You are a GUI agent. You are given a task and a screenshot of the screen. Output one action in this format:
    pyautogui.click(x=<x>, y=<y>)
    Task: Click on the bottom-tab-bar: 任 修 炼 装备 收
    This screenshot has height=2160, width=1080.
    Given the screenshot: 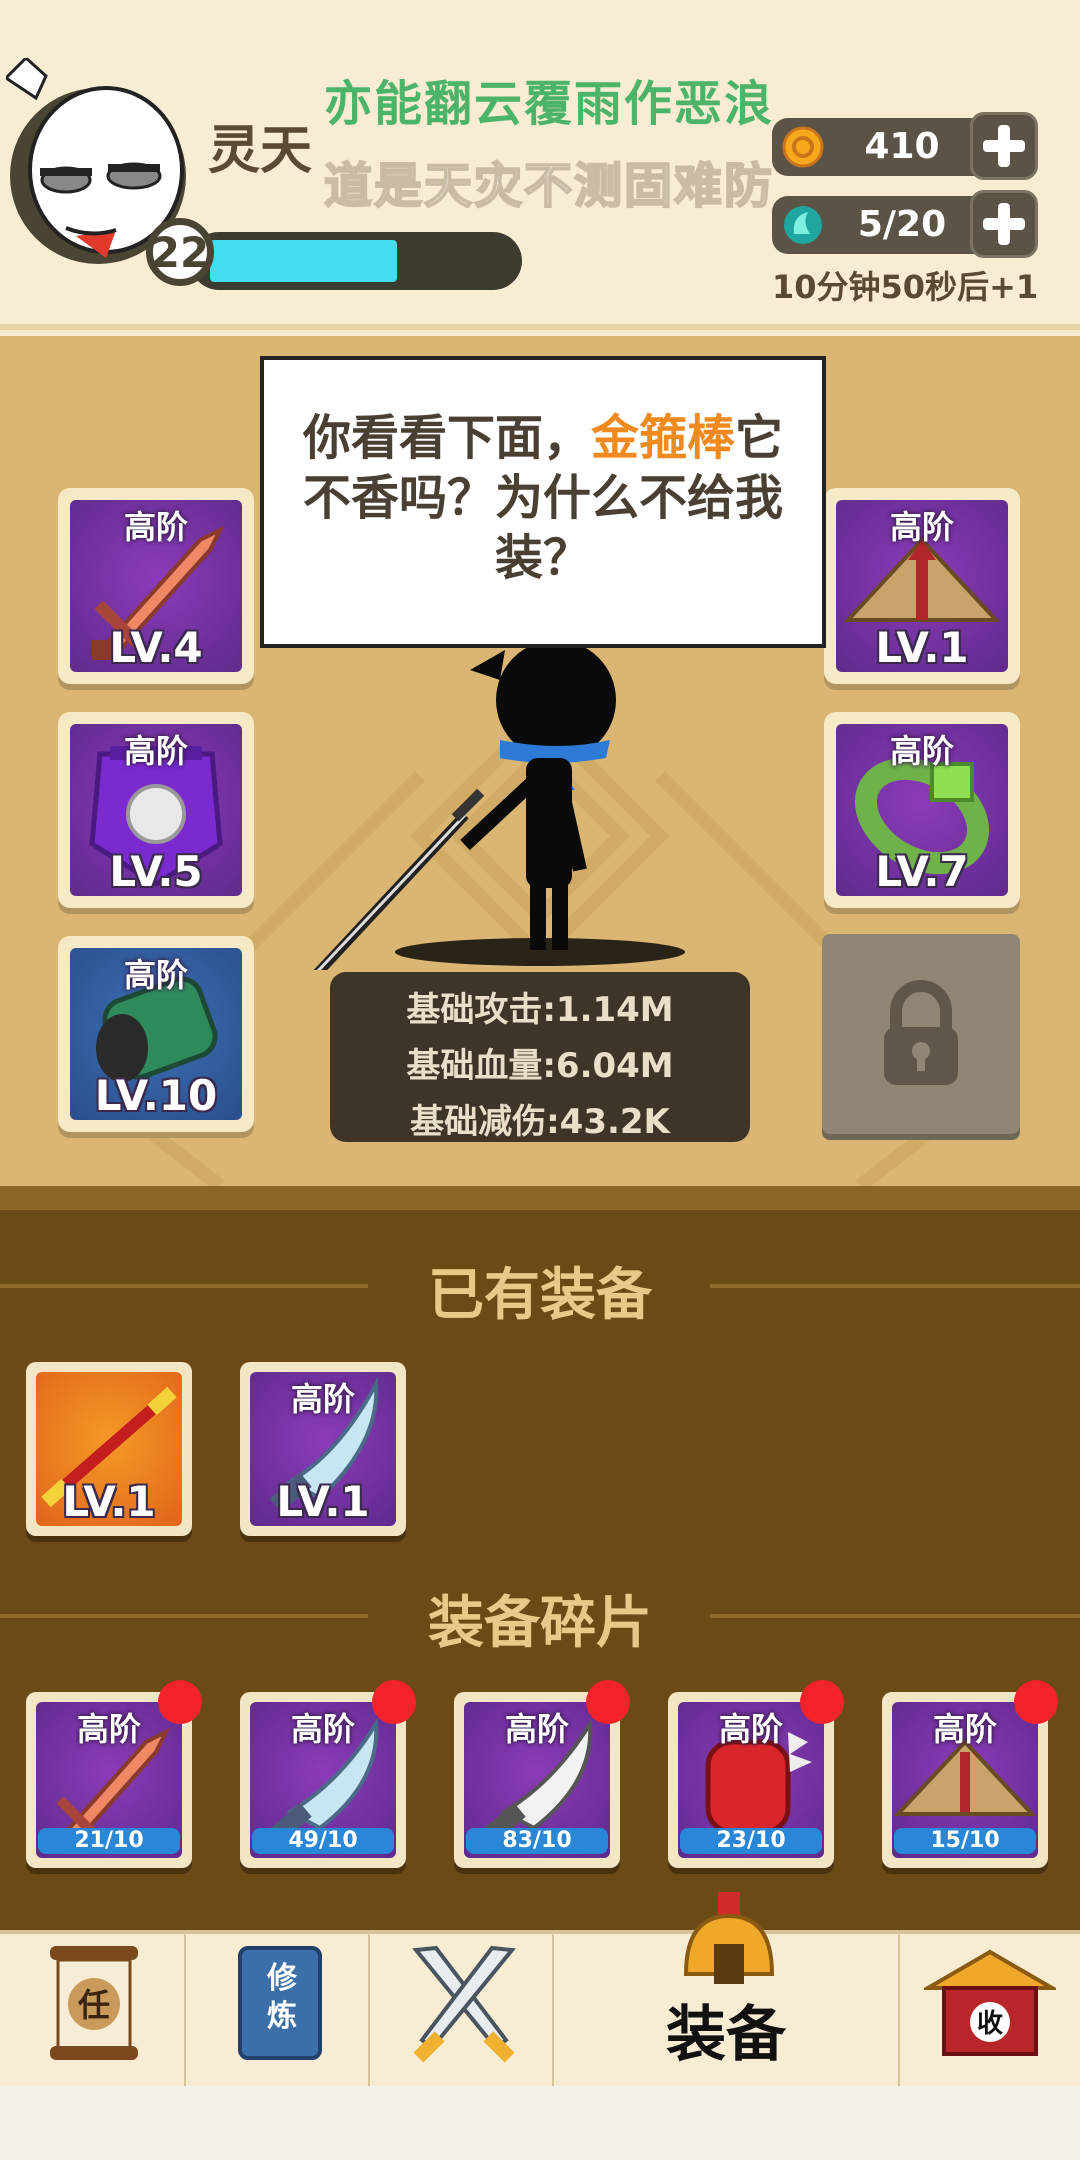 What is the action you would take?
    pyautogui.click(x=540, y=1989)
    